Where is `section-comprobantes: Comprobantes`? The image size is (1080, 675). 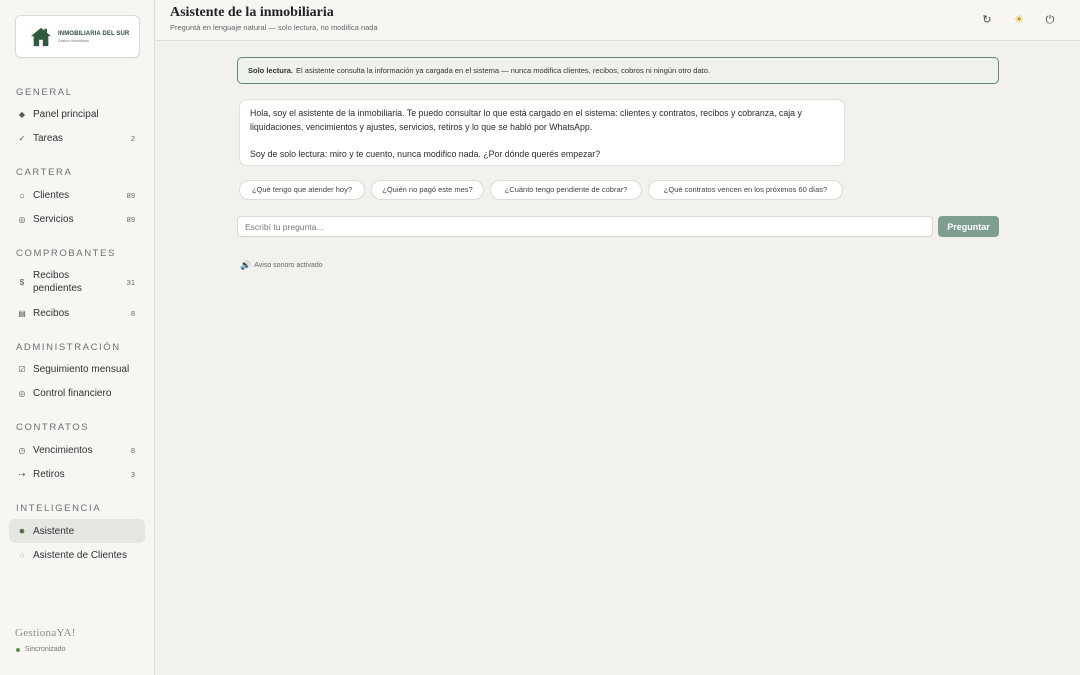 section-comprobantes: Comprobantes is located at coordinates (66, 253).